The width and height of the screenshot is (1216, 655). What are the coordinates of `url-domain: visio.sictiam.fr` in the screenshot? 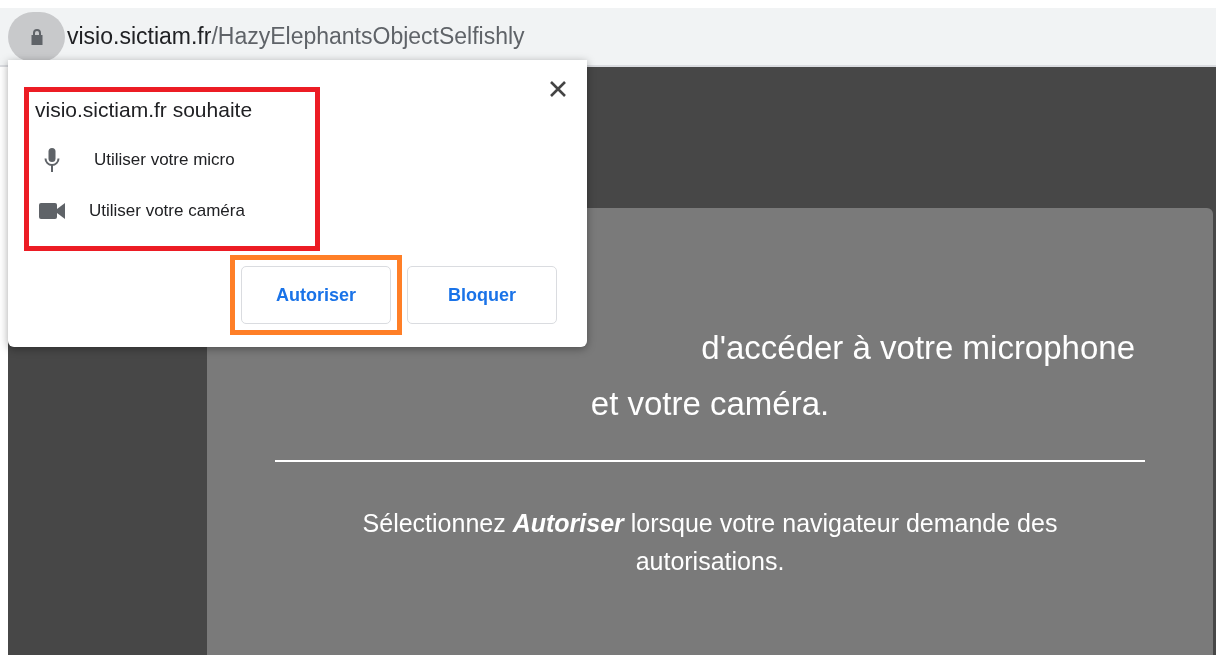 It's located at (139, 36).